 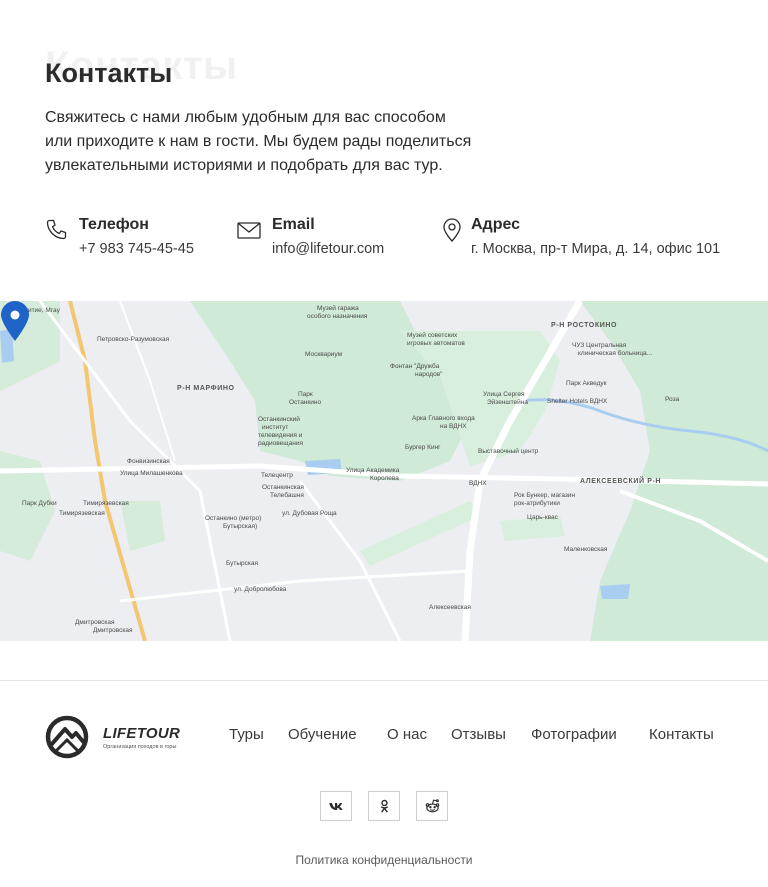 What do you see at coordinates (586, 383) in the screenshot?
I see `map-label: Парк Акведук` at bounding box center [586, 383].